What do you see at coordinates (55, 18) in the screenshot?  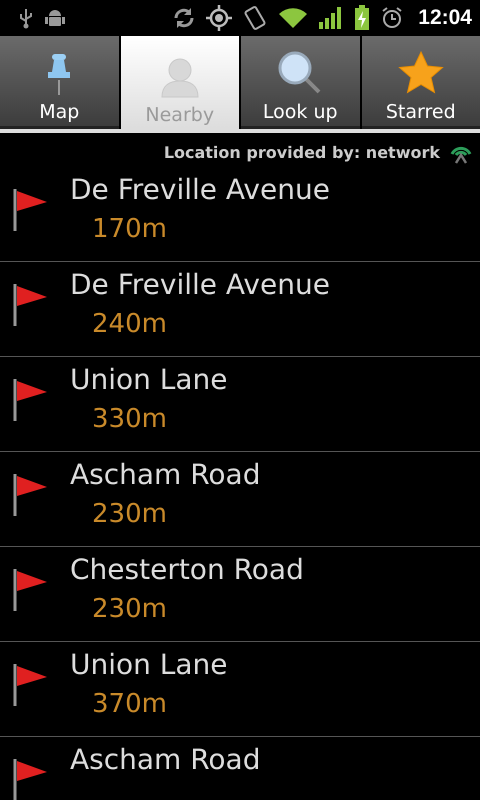 I see `robot-icon` at bounding box center [55, 18].